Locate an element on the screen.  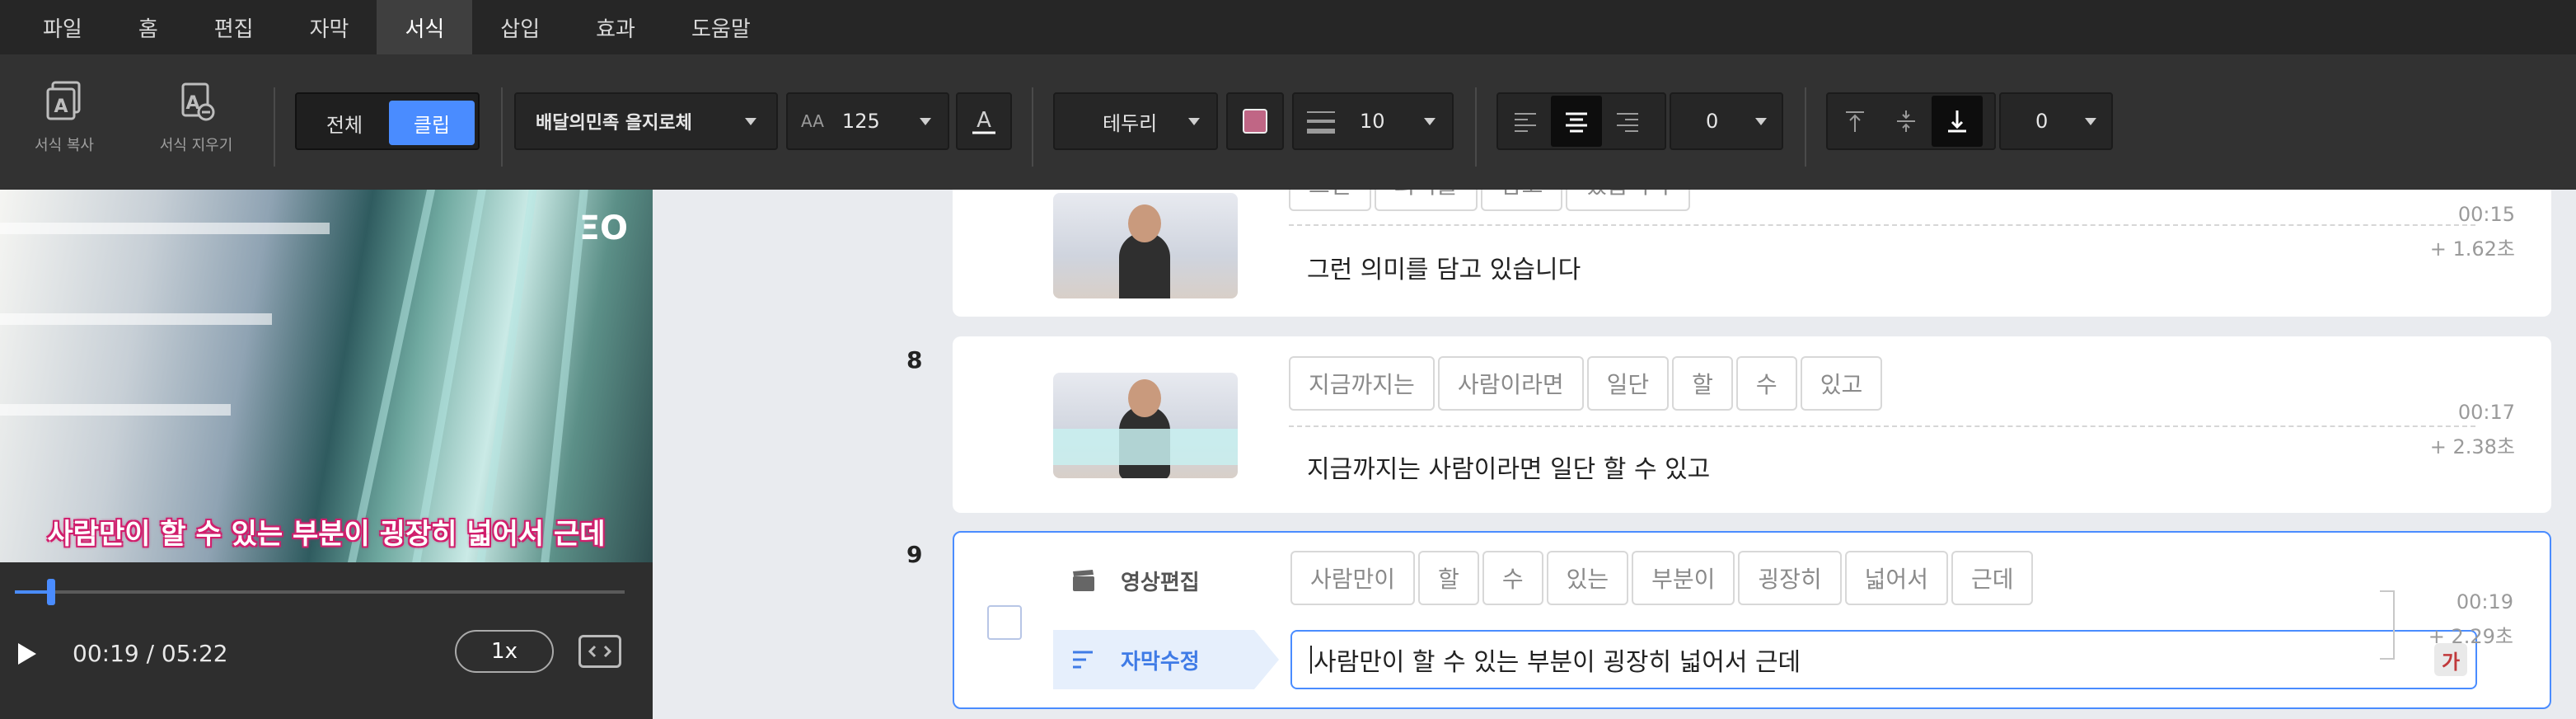
align-right-button is located at coordinates (1627, 121).